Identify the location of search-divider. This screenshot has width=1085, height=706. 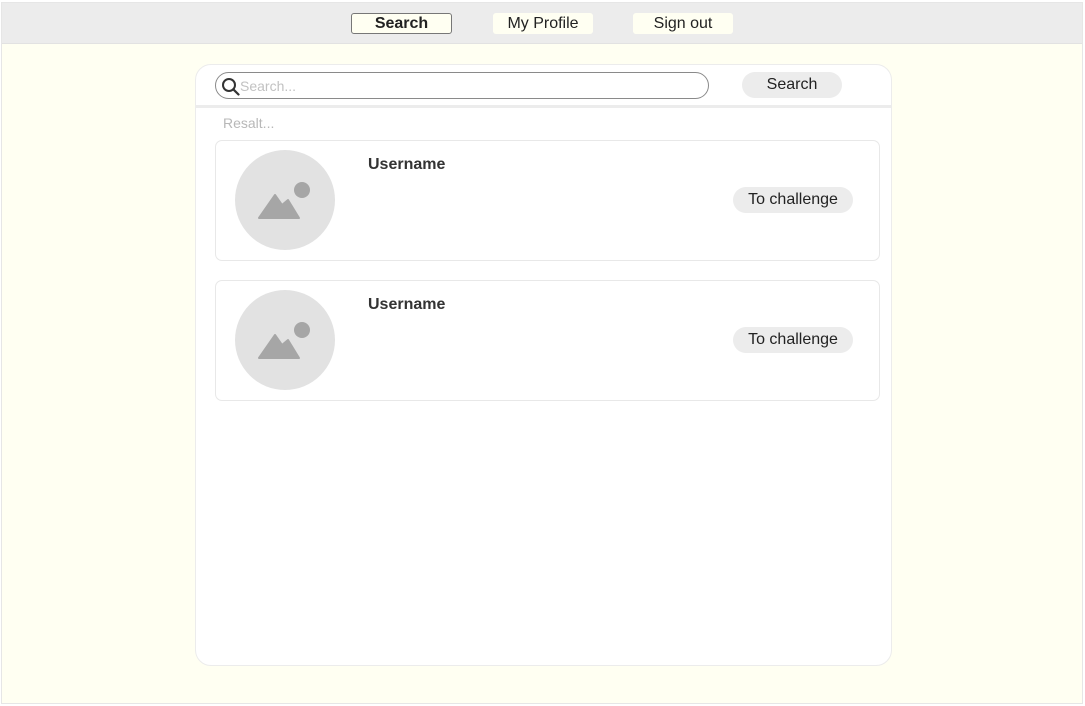
(543, 106).